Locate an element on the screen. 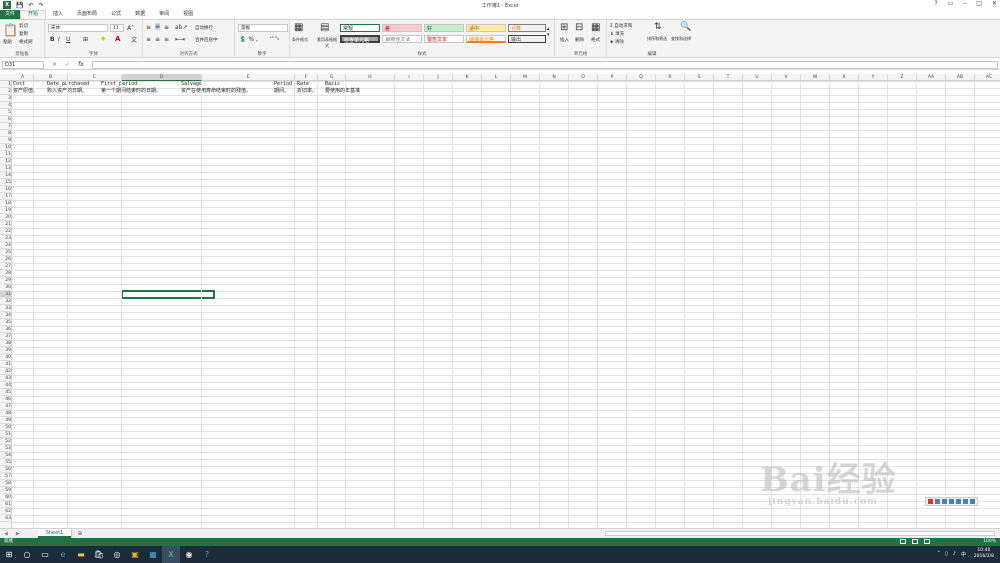 This screenshot has height=563, width=1000. row-header-1: 1 is located at coordinates (6, 84).